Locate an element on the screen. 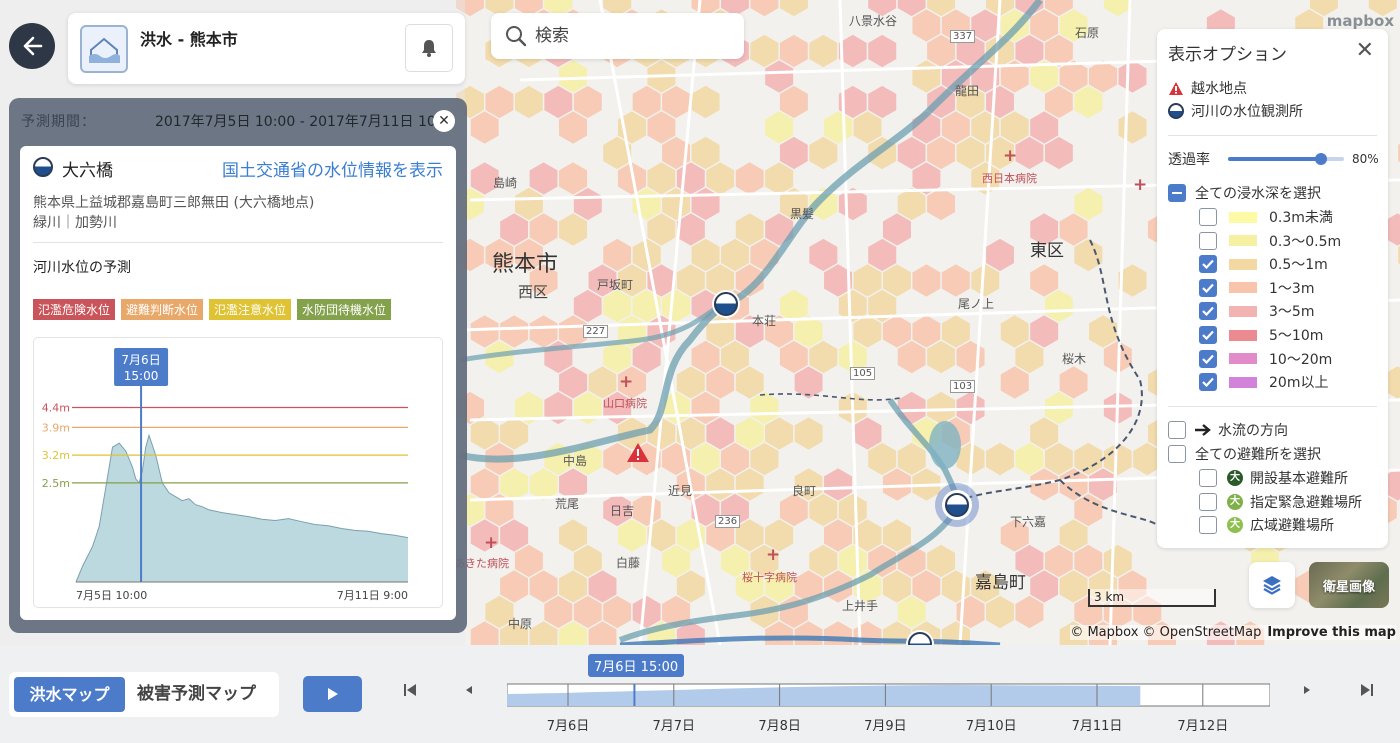  step-forward-button is located at coordinates (1307, 692).